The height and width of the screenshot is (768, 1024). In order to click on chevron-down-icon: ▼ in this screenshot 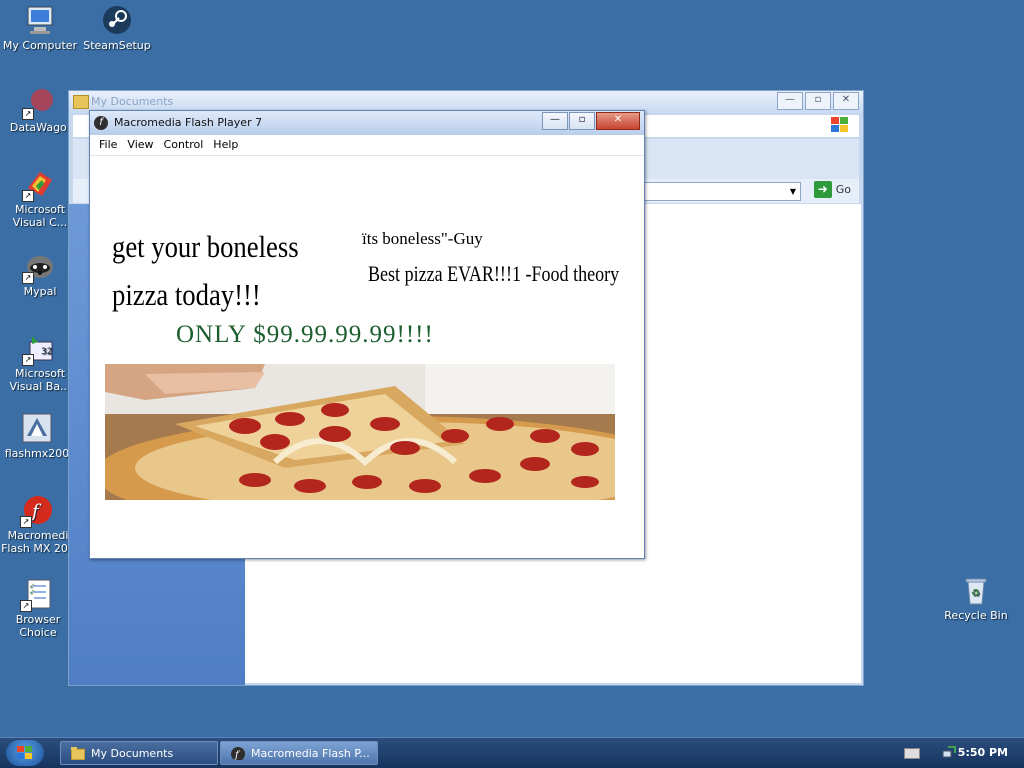, I will do `click(793, 191)`.